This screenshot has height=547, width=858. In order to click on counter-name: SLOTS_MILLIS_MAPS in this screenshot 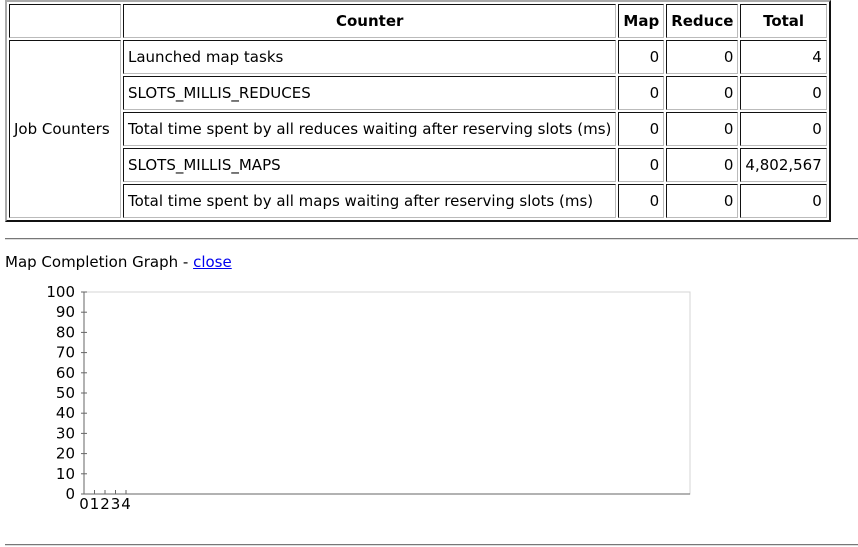, I will do `click(370, 165)`.